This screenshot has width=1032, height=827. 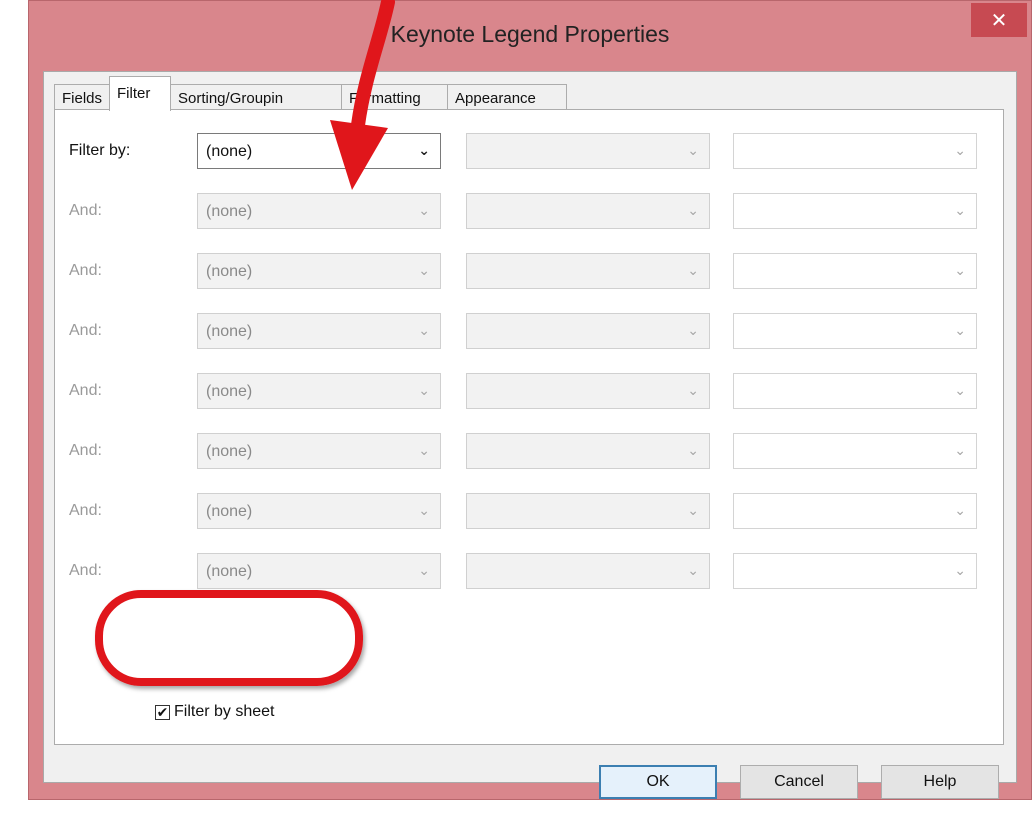 What do you see at coordinates (140, 93) in the screenshot?
I see `tab-filter: Filter` at bounding box center [140, 93].